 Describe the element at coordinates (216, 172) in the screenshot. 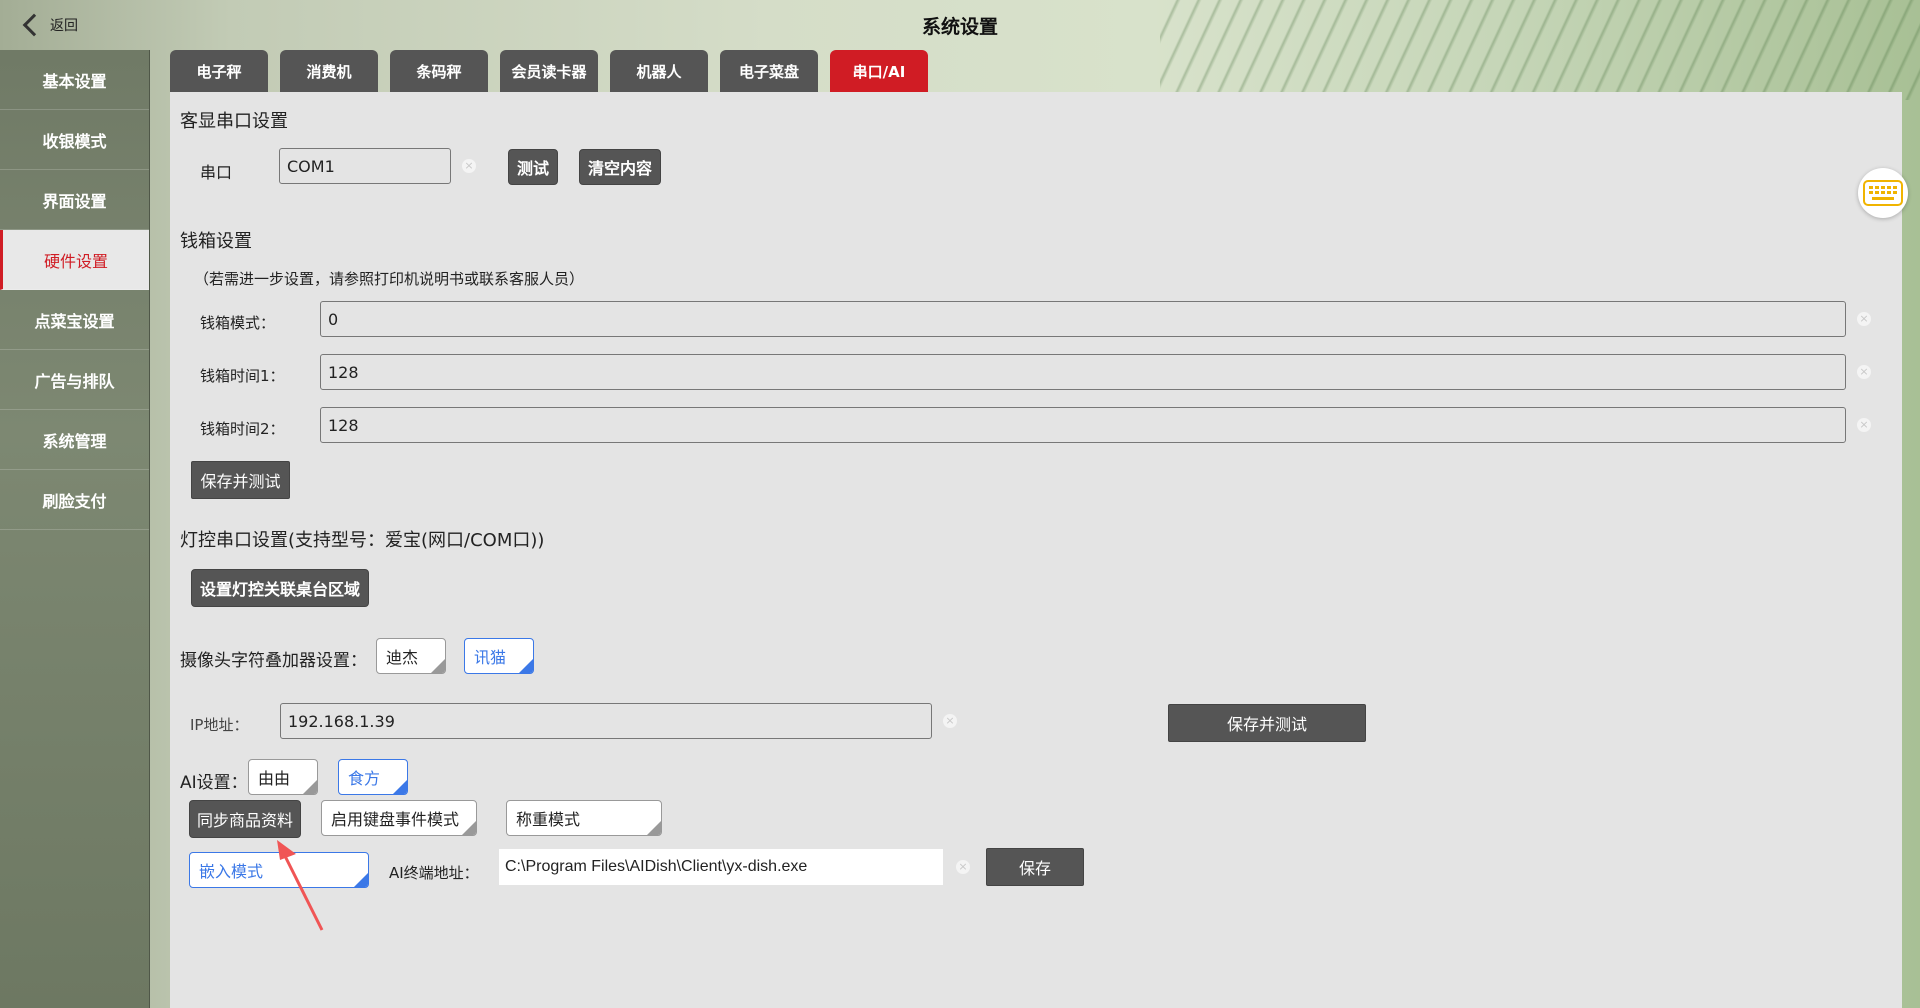

I see `serial-port-label: 串口` at that location.